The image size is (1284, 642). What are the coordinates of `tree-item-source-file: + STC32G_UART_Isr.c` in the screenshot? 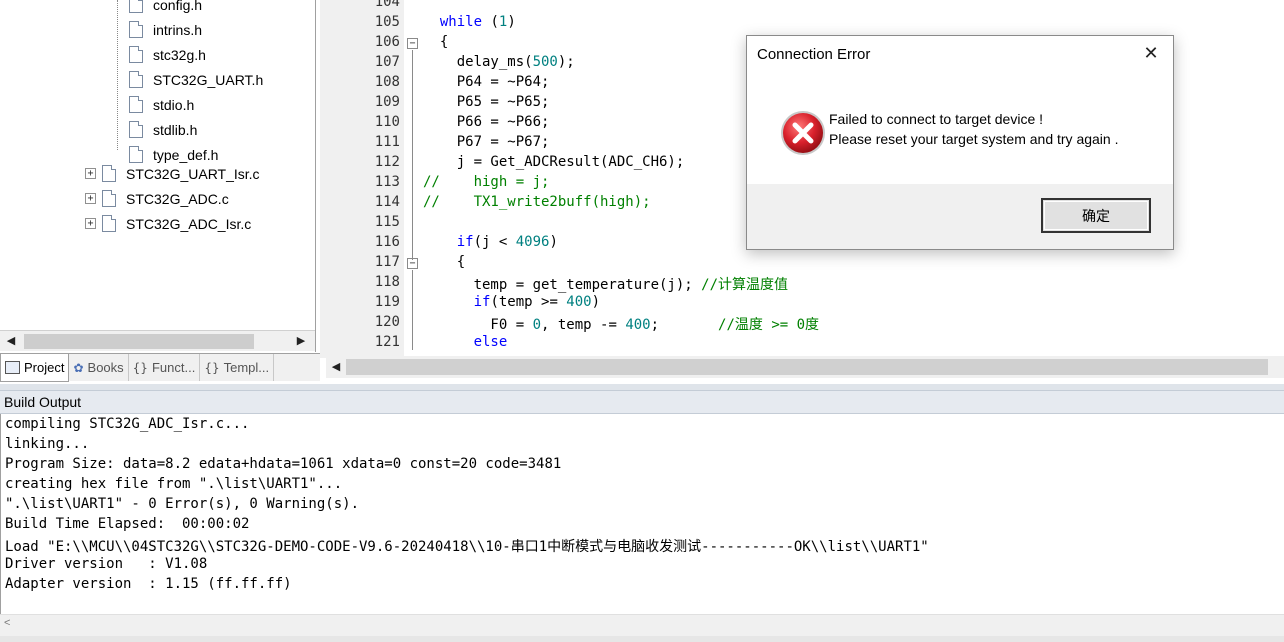 It's located at (172, 173).